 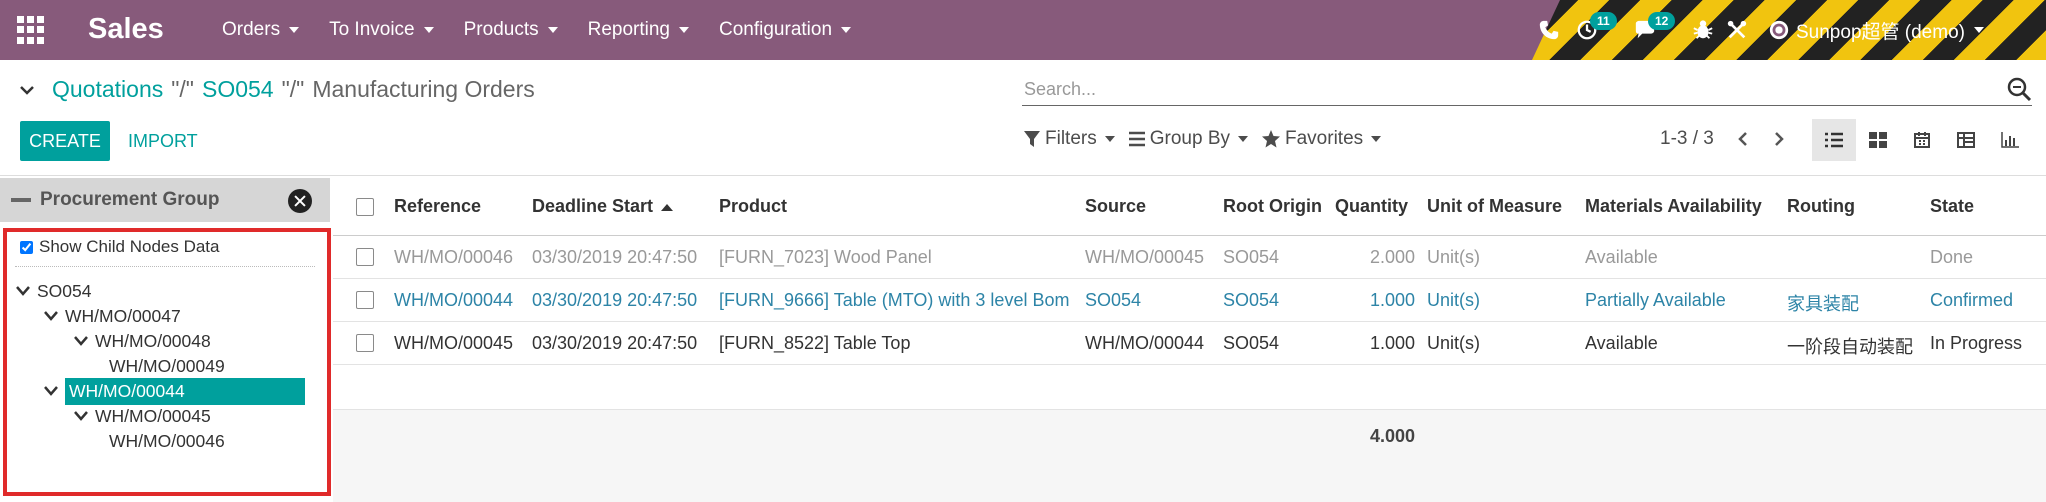 What do you see at coordinates (1655, 29) in the screenshot?
I see `messages-icon: 12` at bounding box center [1655, 29].